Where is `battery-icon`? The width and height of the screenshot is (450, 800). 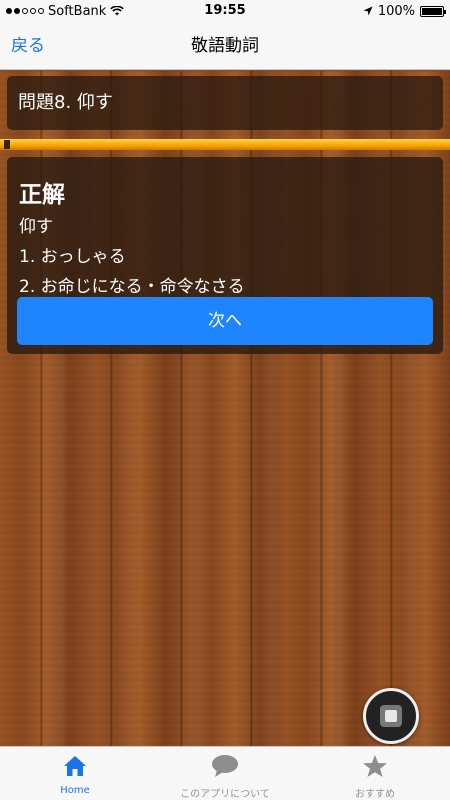 battery-icon is located at coordinates (433, 11).